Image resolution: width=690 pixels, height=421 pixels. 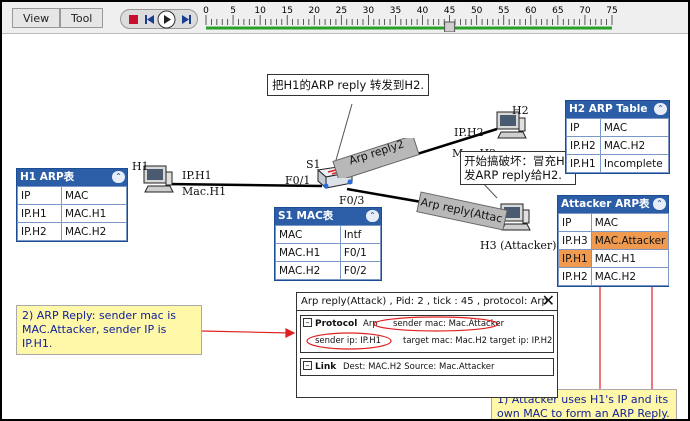 What do you see at coordinates (313, 164) in the screenshot?
I see `s1-name: S1` at bounding box center [313, 164].